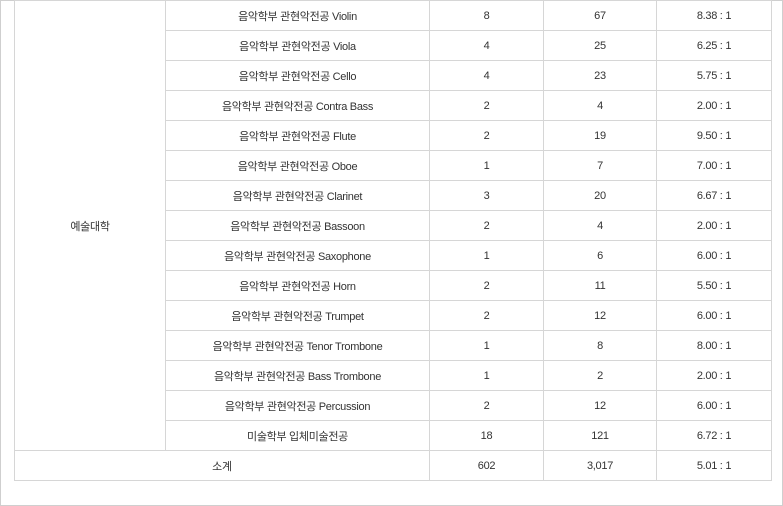 This screenshot has height=506, width=783. I want to click on department-cell: 음악학부 관현악전공 Tenor Trombone, so click(297, 345).